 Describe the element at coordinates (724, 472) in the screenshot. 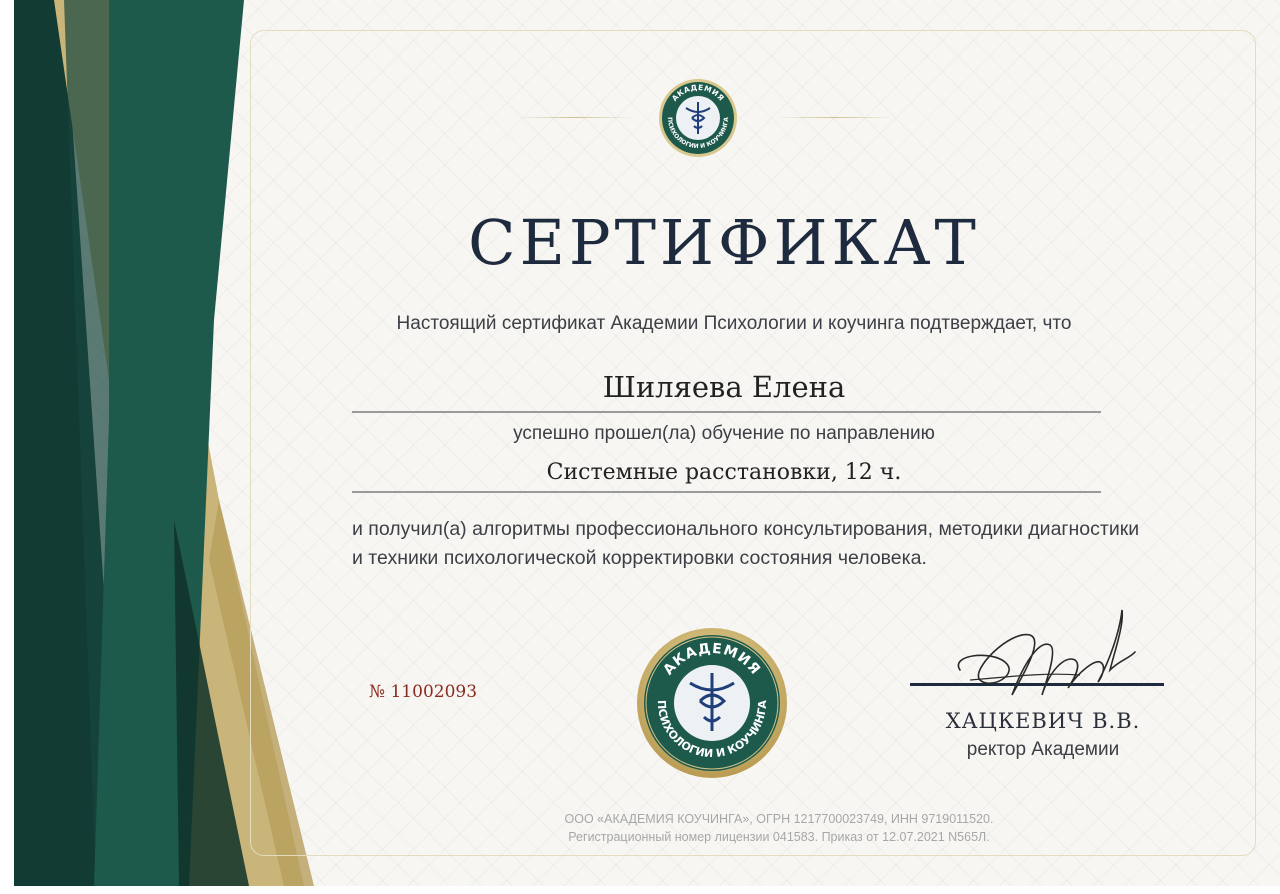

I see `course-name: Системные расстановки, 12 ч.` at that location.